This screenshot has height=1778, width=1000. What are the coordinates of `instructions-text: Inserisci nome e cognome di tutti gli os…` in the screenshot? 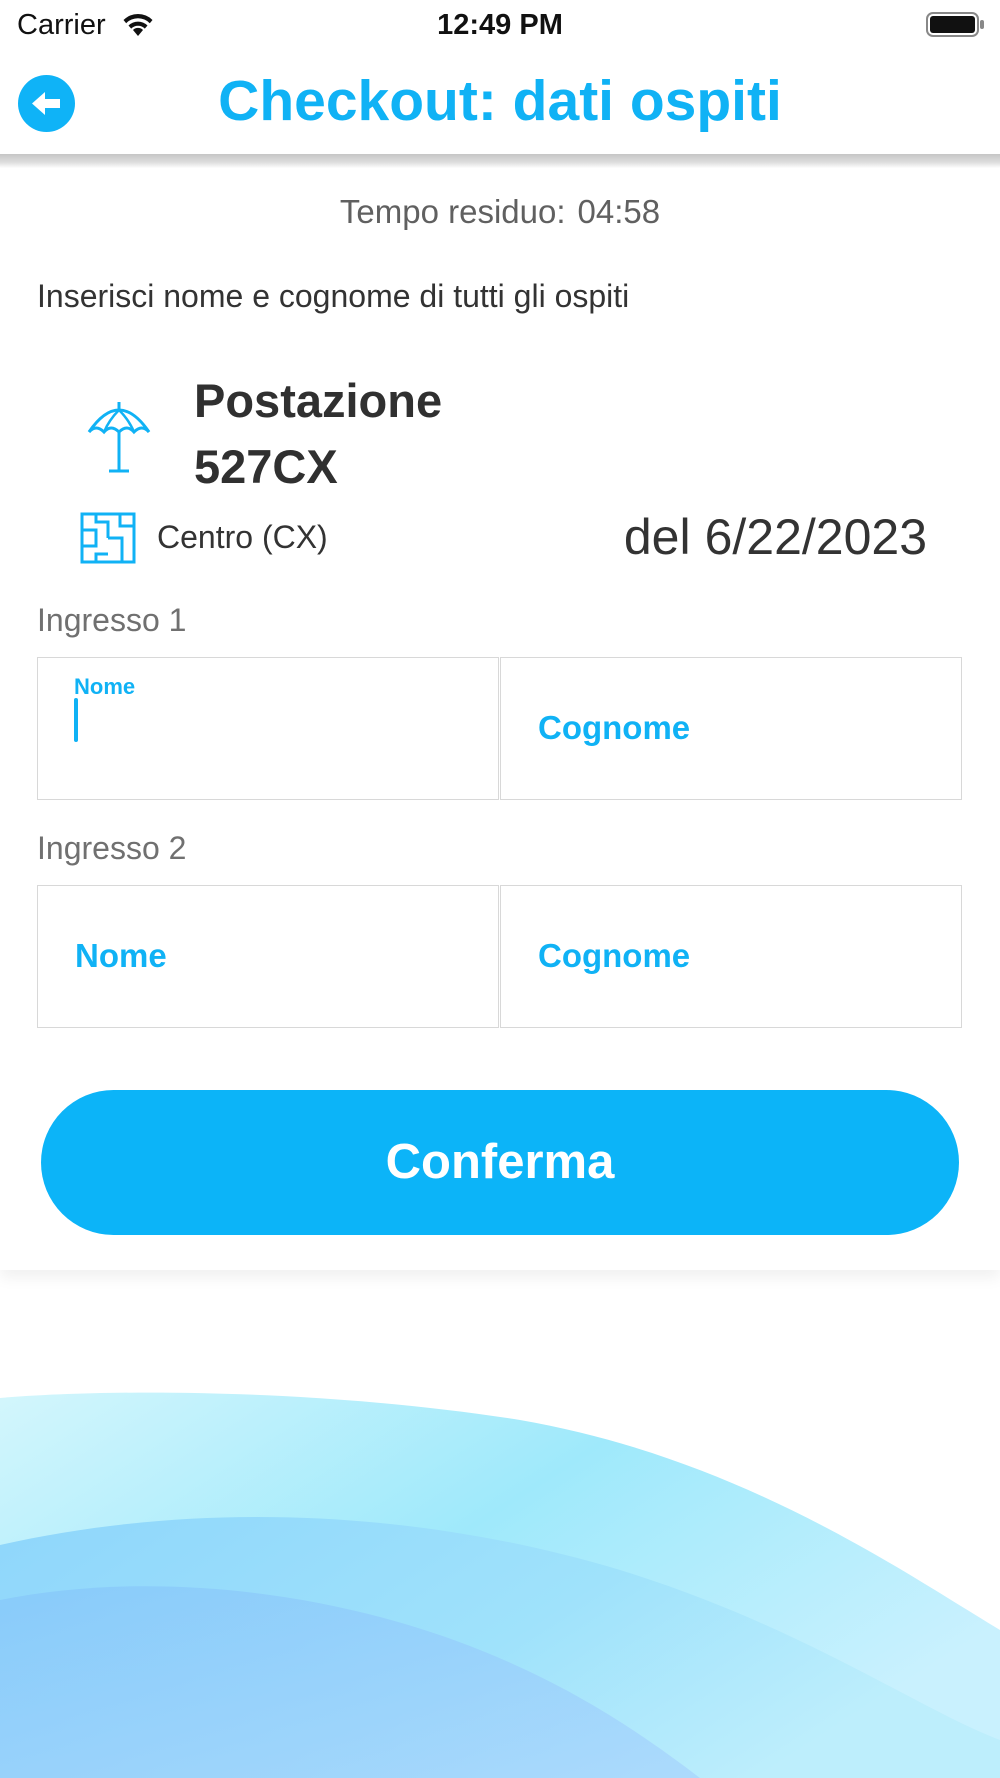 It's located at (333, 296).